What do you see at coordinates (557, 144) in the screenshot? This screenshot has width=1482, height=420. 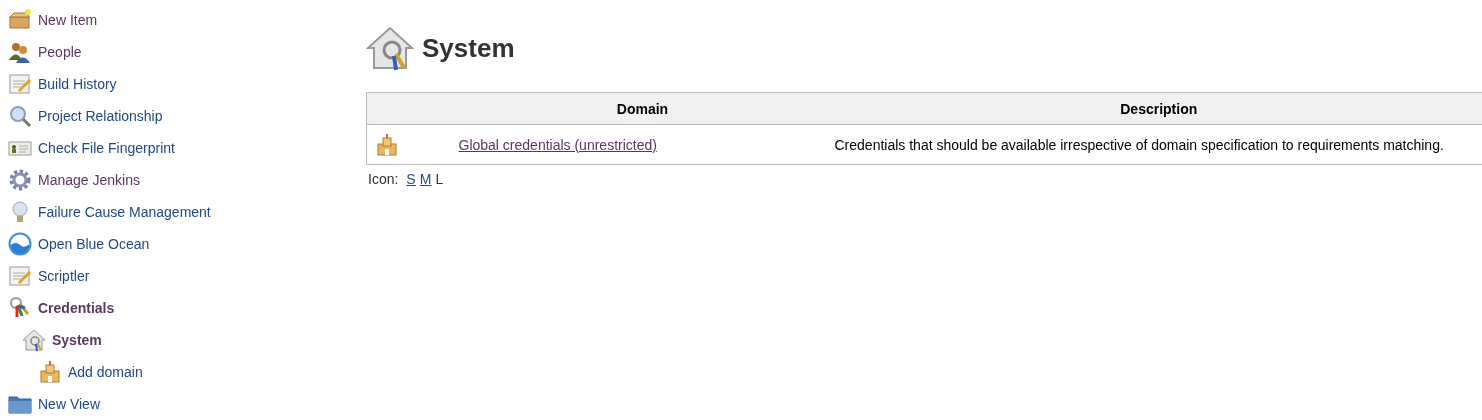 I see `domain-link: Global credentials (unrestricted)` at bounding box center [557, 144].